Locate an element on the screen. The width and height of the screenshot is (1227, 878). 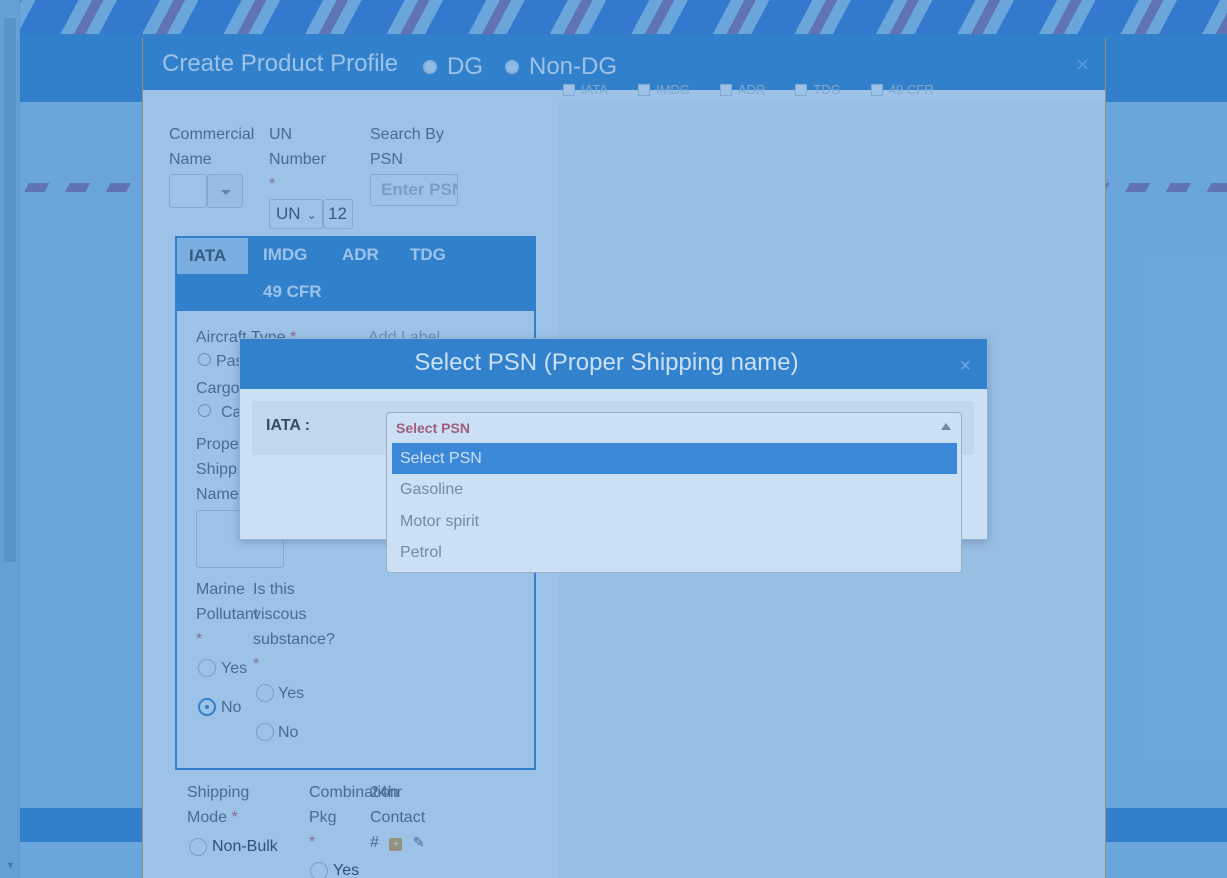
caret-up-icon is located at coordinates (946, 426).